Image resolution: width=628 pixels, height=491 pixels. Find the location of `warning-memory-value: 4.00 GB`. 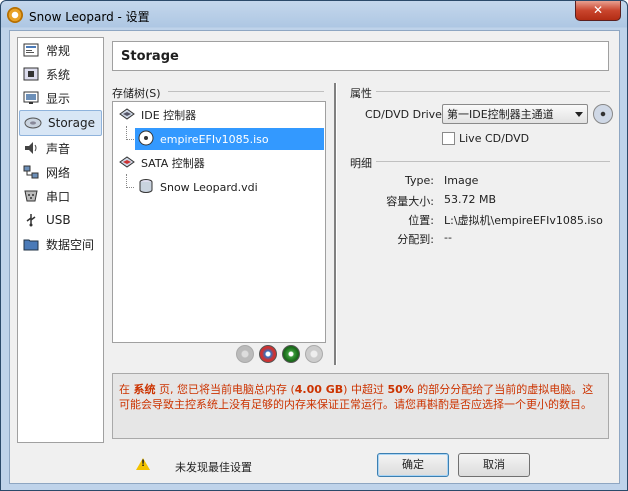

warning-memory-value: 4.00 GB is located at coordinates (319, 389).